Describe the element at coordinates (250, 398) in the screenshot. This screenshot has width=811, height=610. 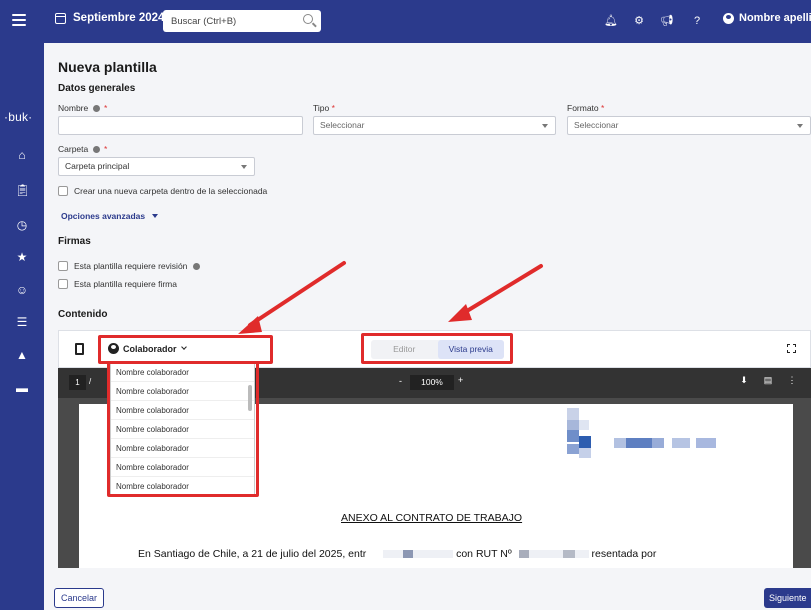
I see `dropdown-scrollbar` at that location.